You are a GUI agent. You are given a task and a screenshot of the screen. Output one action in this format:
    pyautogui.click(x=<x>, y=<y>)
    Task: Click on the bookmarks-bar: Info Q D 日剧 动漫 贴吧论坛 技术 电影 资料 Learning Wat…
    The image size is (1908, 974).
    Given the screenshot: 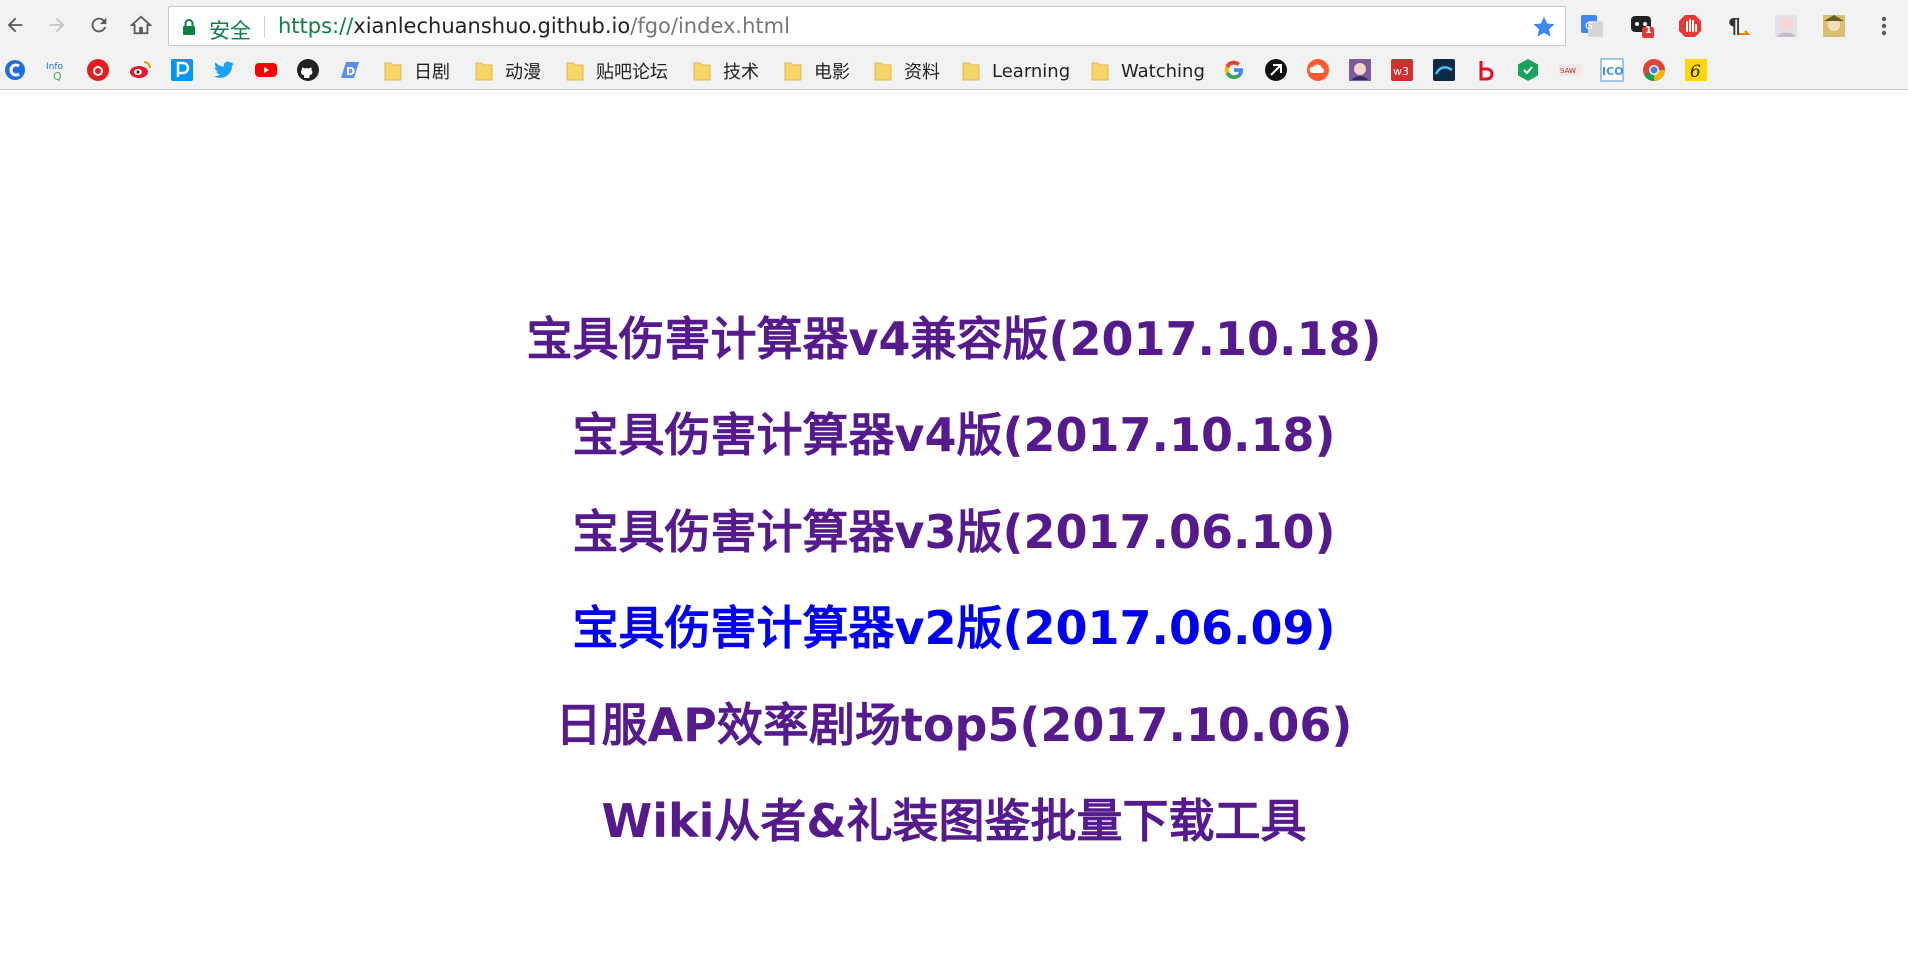 What is the action you would take?
    pyautogui.click(x=954, y=71)
    